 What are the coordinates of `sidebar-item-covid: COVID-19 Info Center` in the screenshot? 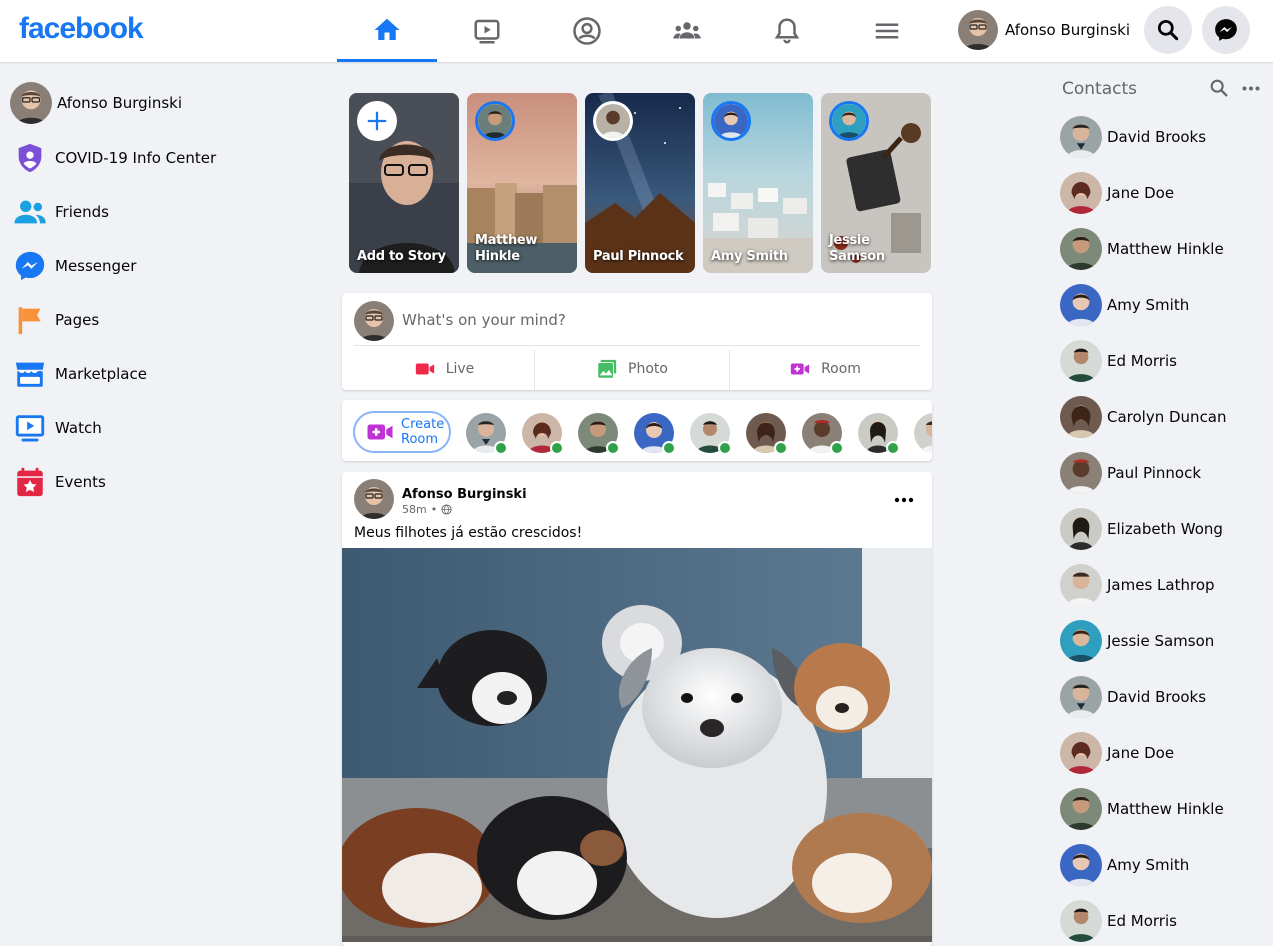 It's located at (113, 158).